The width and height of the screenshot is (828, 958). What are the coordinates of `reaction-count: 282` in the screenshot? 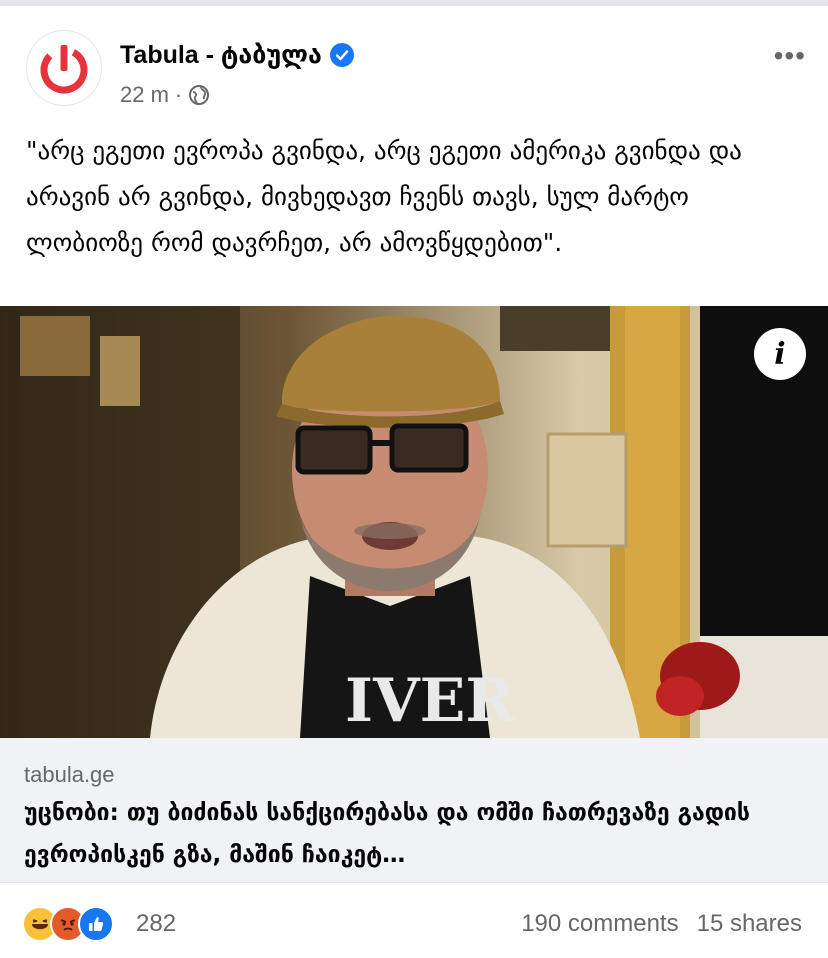 It's located at (156, 924).